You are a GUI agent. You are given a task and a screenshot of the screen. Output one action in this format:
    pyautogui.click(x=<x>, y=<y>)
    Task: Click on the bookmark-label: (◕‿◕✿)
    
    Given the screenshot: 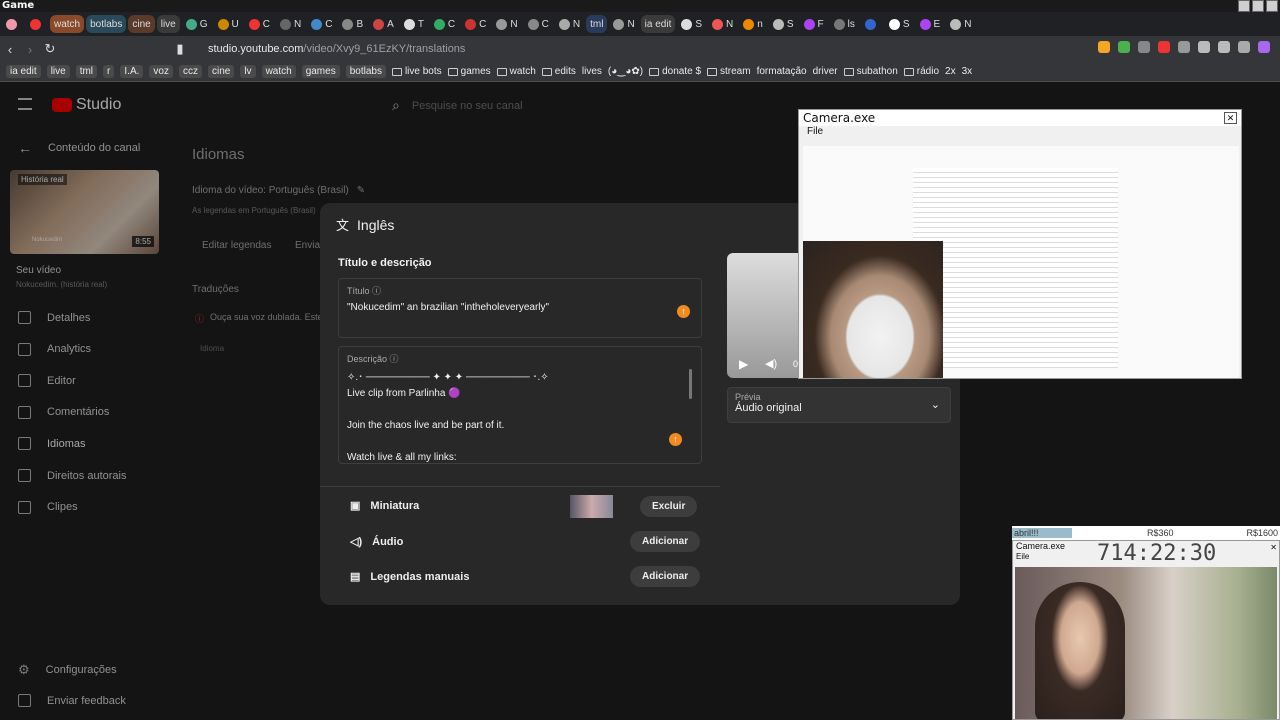 What is the action you would take?
    pyautogui.click(x=625, y=71)
    